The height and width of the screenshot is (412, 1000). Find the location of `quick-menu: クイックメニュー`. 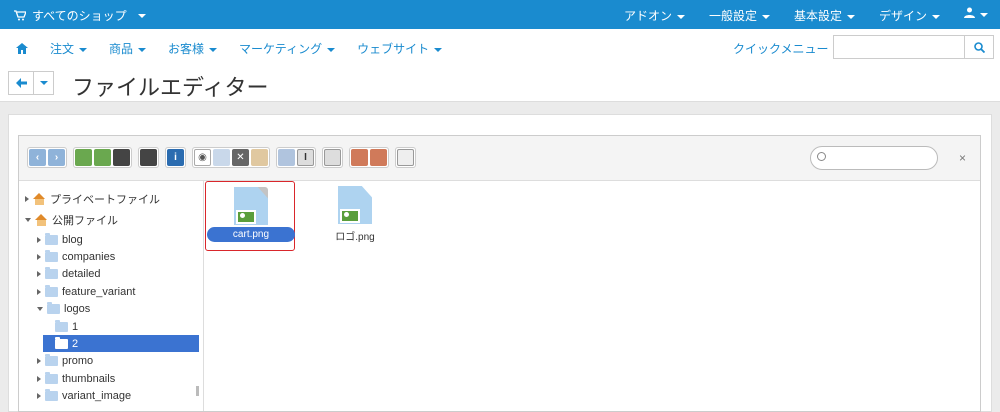

quick-menu: クイックメニュー is located at coordinates (781, 48).